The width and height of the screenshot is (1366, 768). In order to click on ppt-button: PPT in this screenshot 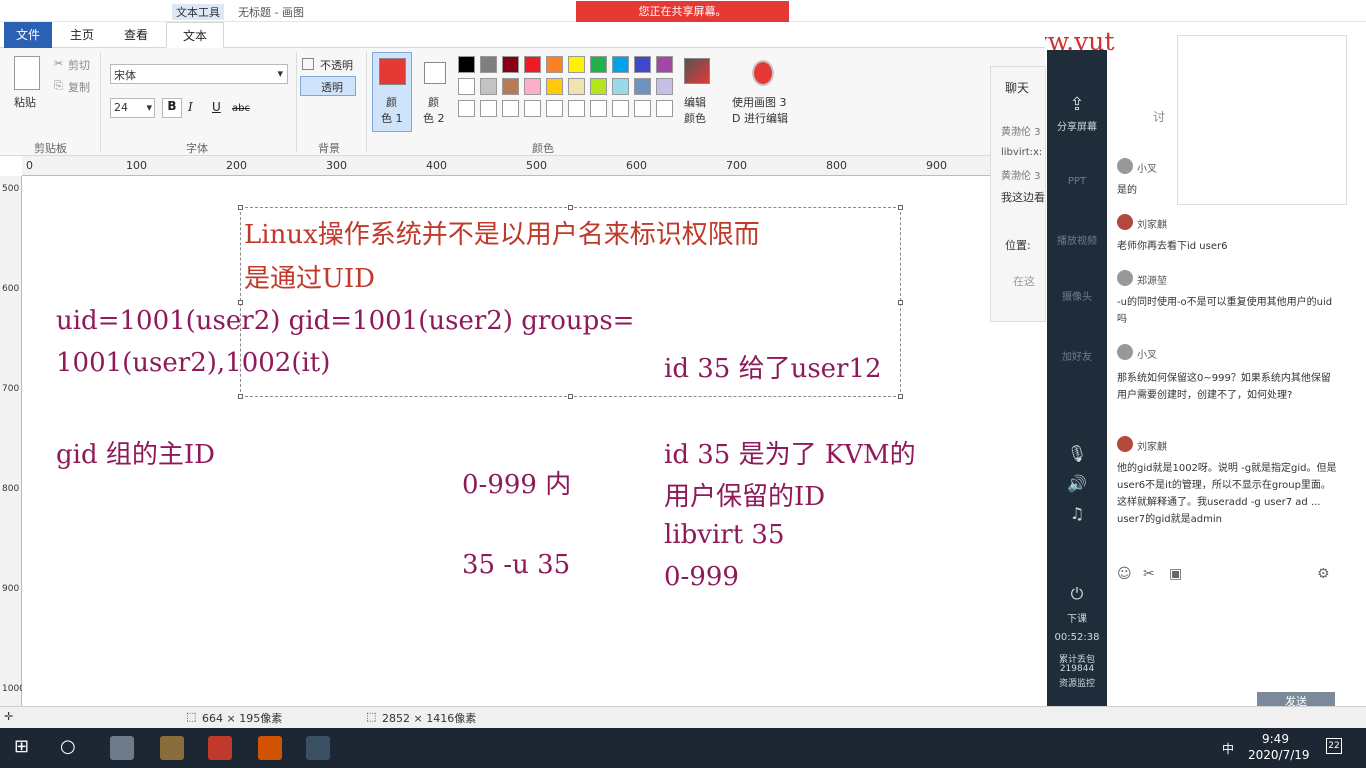, I will do `click(1077, 181)`.